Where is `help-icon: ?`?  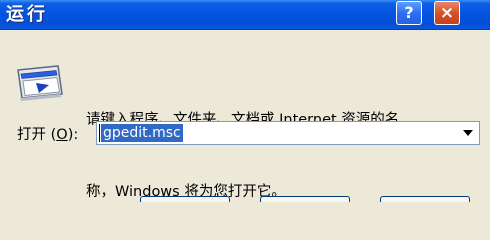 help-icon: ? is located at coordinates (409, 12).